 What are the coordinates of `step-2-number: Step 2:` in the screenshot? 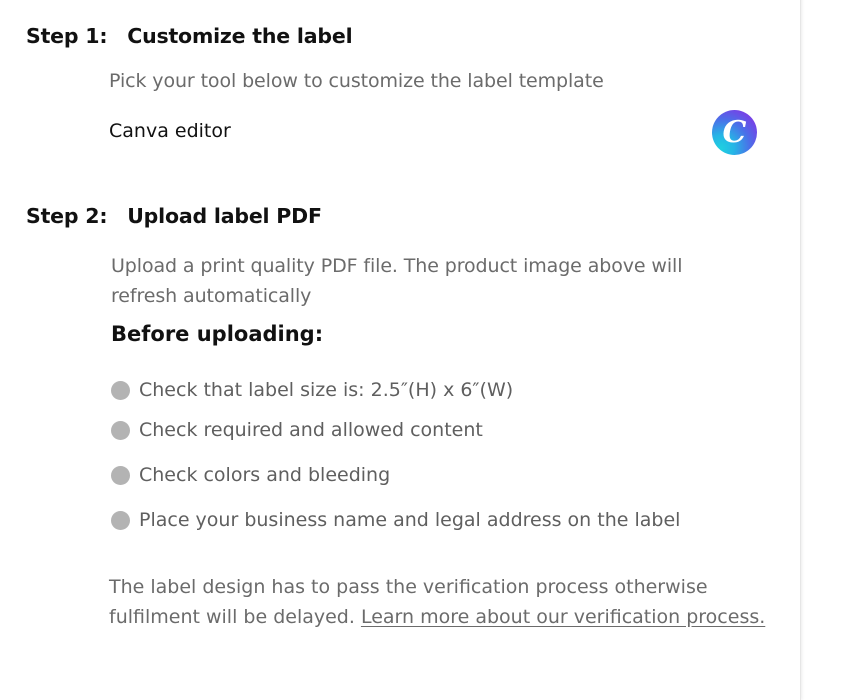 It's located at (67, 216).